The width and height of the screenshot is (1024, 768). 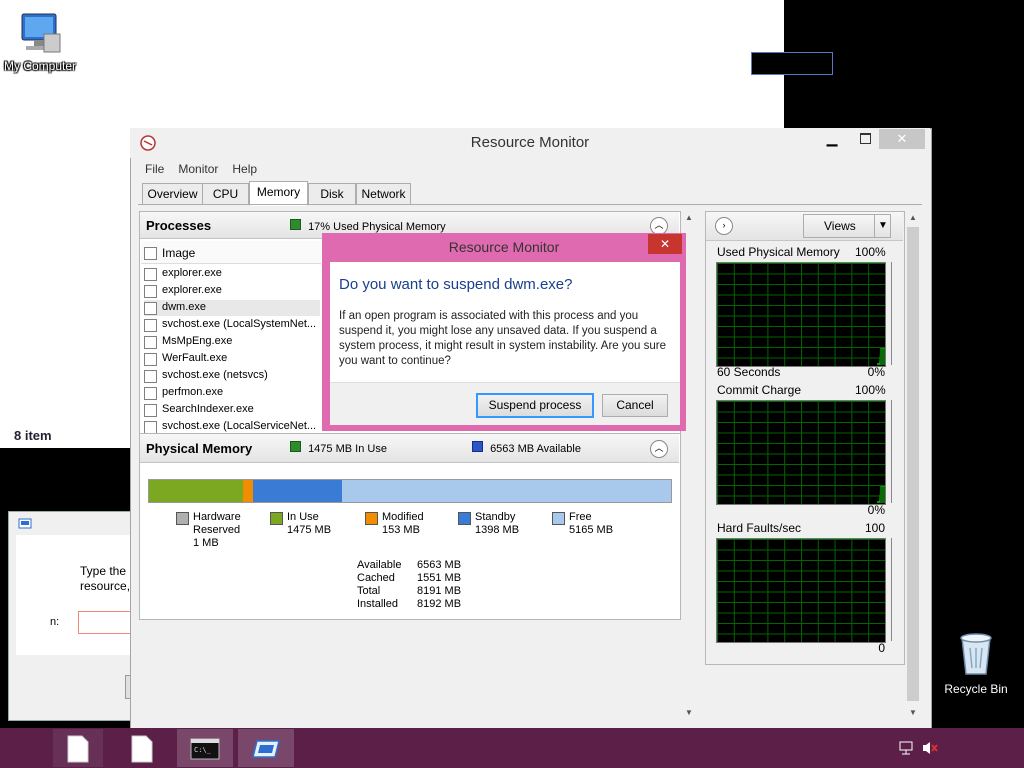 What do you see at coordinates (881, 356) in the screenshot?
I see `graph-line` at bounding box center [881, 356].